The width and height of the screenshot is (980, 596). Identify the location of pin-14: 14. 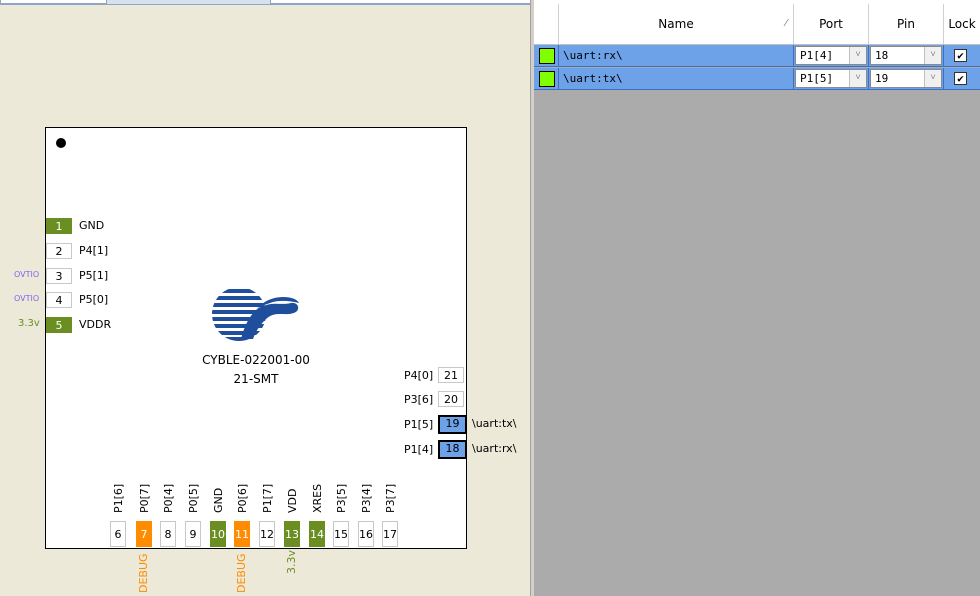
(317, 534).